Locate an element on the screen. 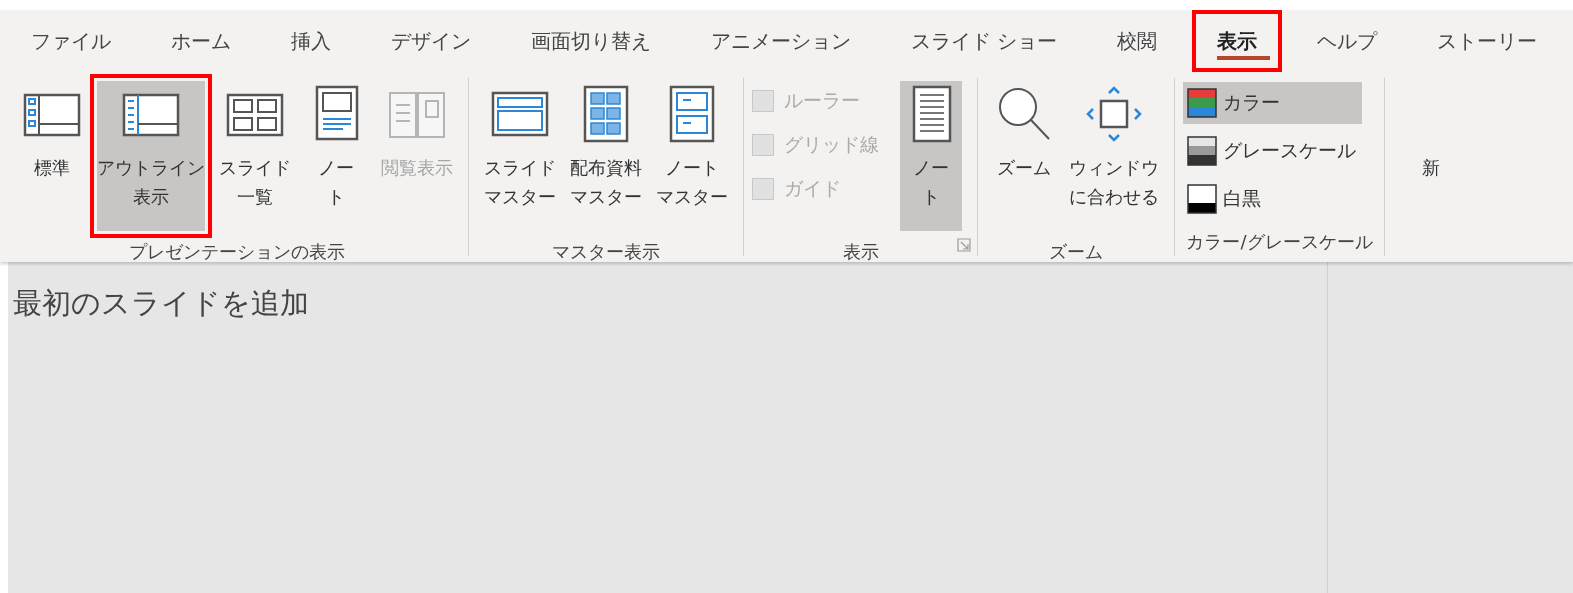  ribbon-button: ノート マスター is located at coordinates (692, 156).